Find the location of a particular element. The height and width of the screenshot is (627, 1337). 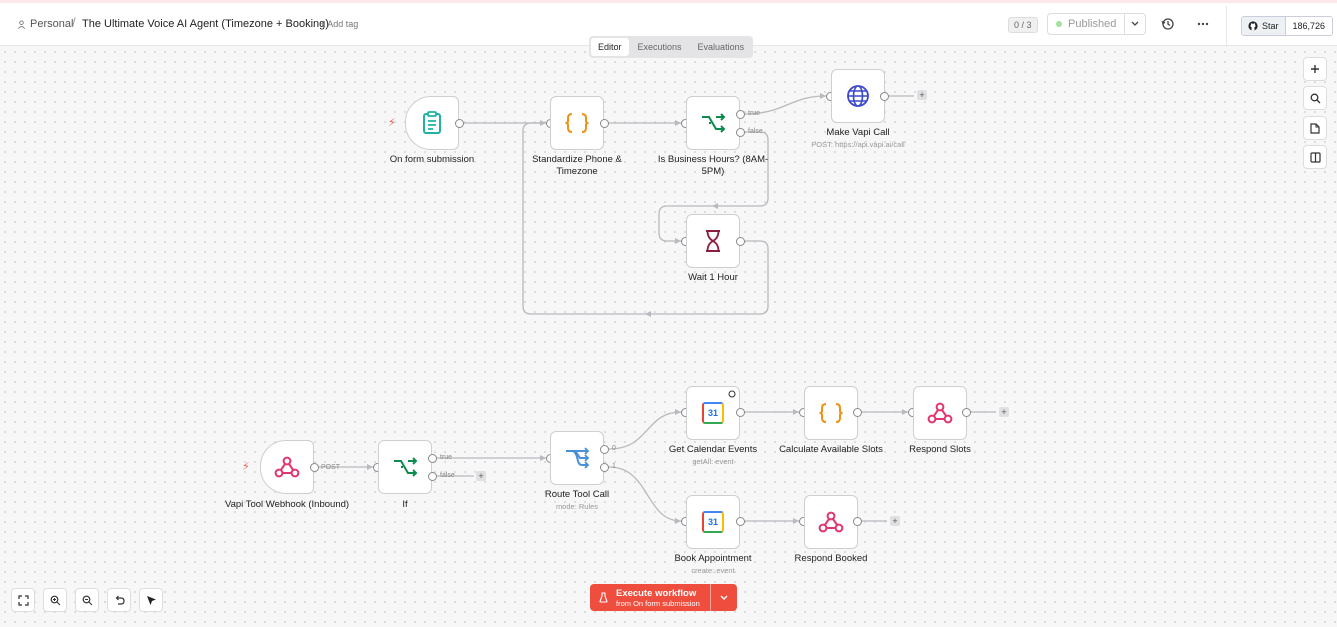

execute-dropdown-button is located at coordinates (724, 597).